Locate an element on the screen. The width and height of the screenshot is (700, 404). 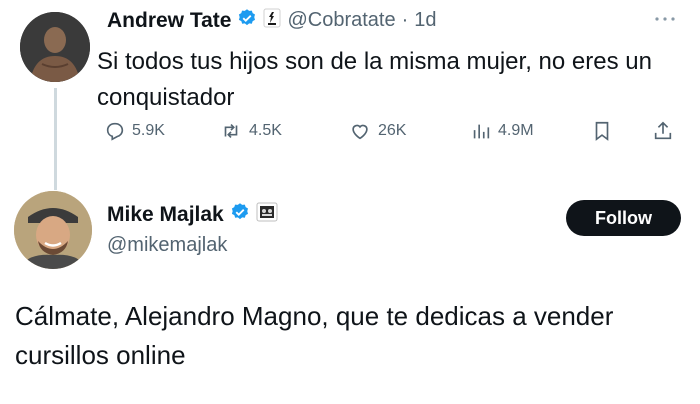
author-row: Andrew Tate @Cobratate · 1d is located at coordinates (272, 20).